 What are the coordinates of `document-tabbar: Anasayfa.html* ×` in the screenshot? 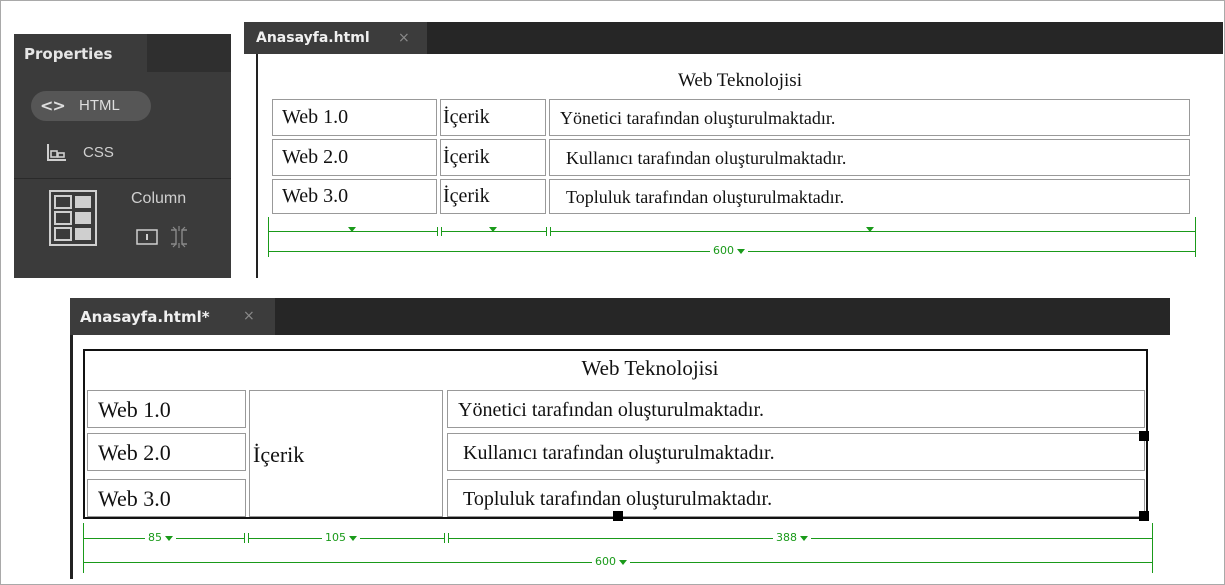 It's located at (620, 316).